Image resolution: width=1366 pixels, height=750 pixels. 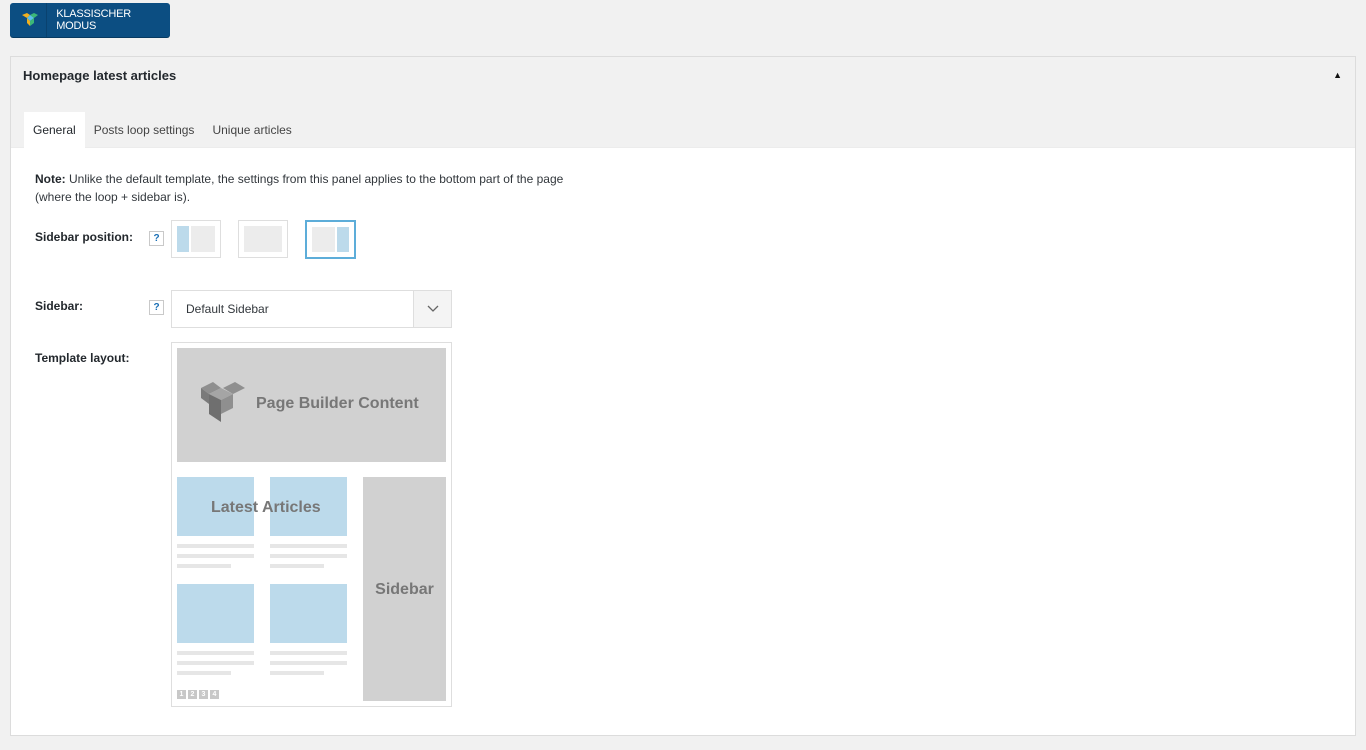 I want to click on page-builder-text: Page Builder Content, so click(x=337, y=403).